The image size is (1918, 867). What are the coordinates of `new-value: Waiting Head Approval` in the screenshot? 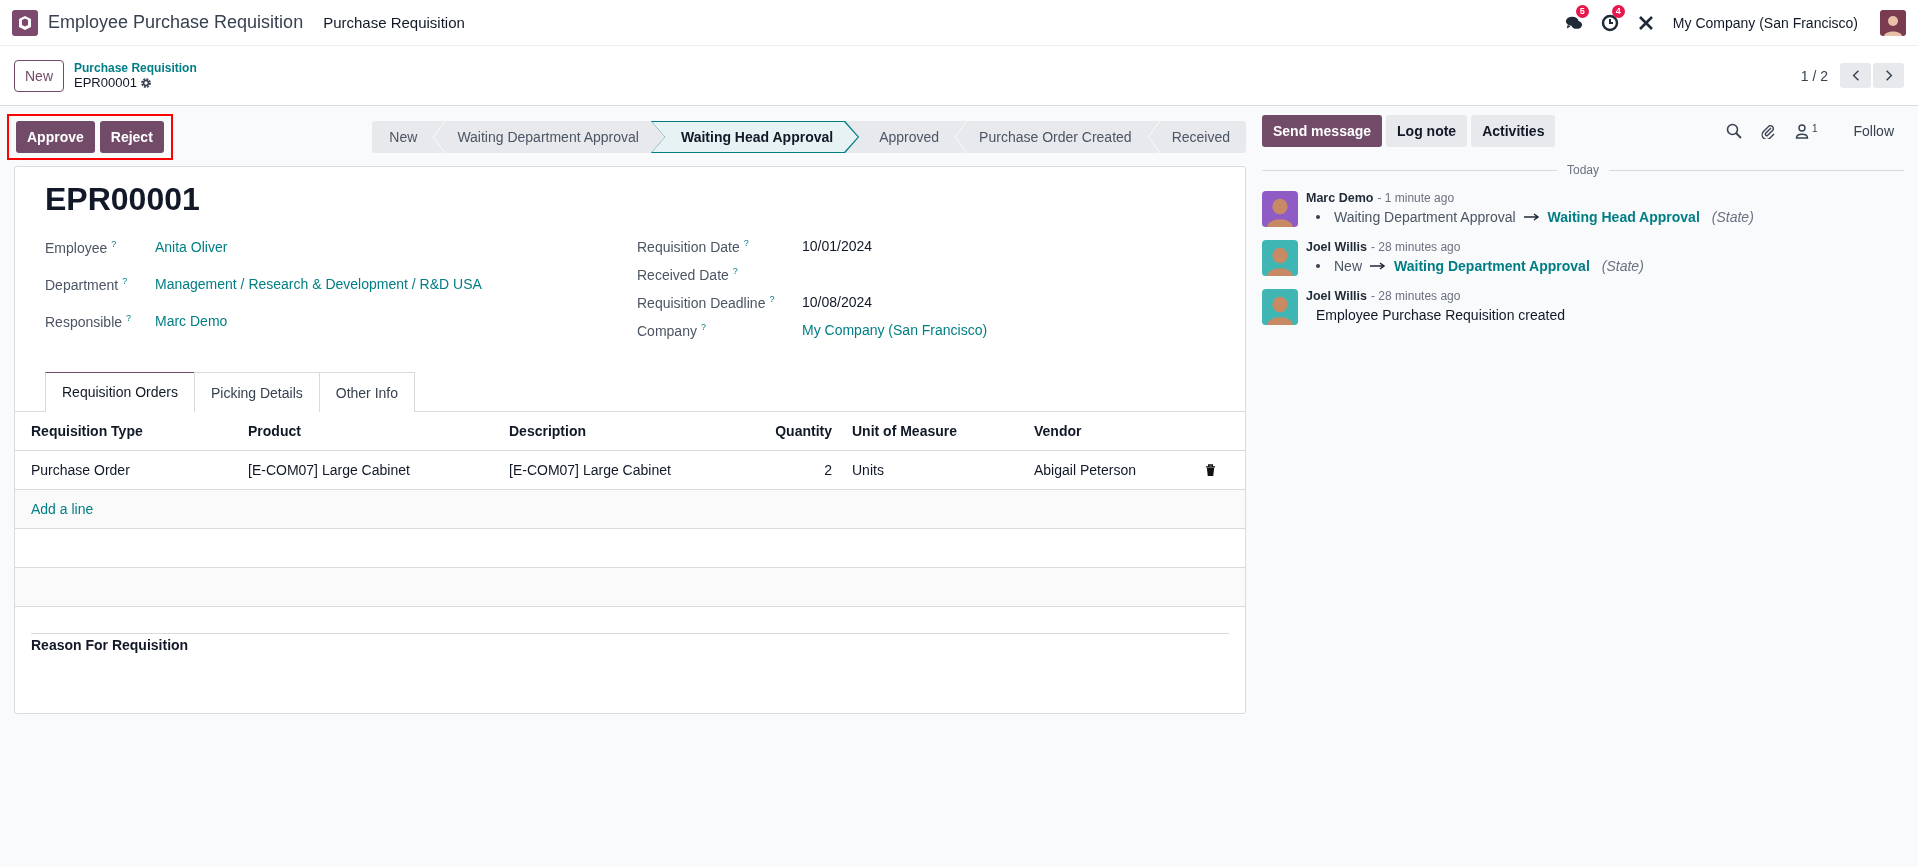 It's located at (1623, 217).